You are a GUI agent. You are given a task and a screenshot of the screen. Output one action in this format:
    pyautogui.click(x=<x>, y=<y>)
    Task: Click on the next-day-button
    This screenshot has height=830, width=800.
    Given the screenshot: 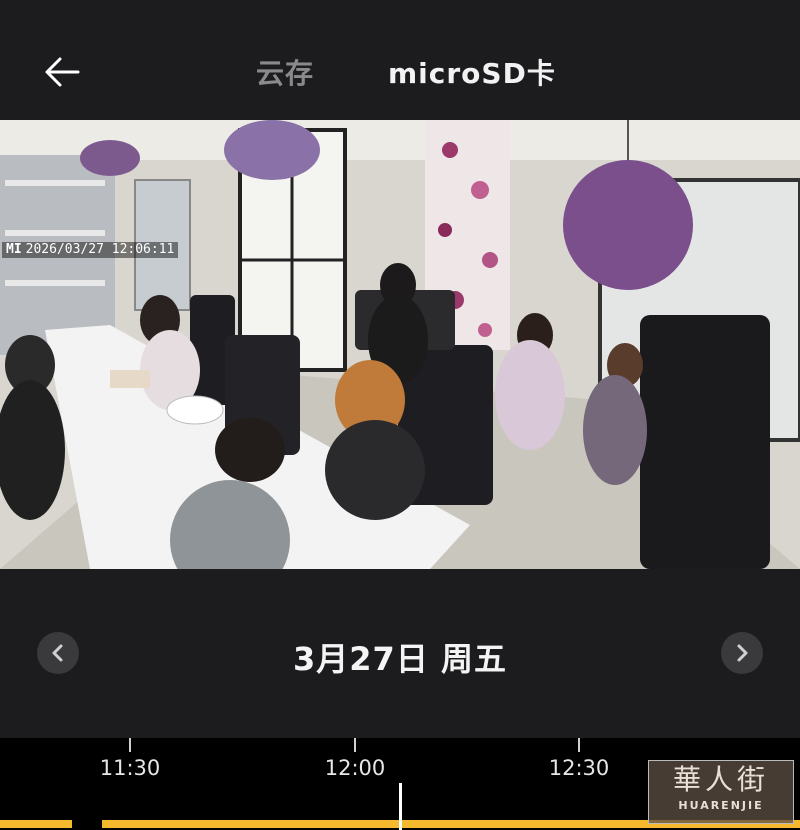 What is the action you would take?
    pyautogui.click(x=742, y=653)
    